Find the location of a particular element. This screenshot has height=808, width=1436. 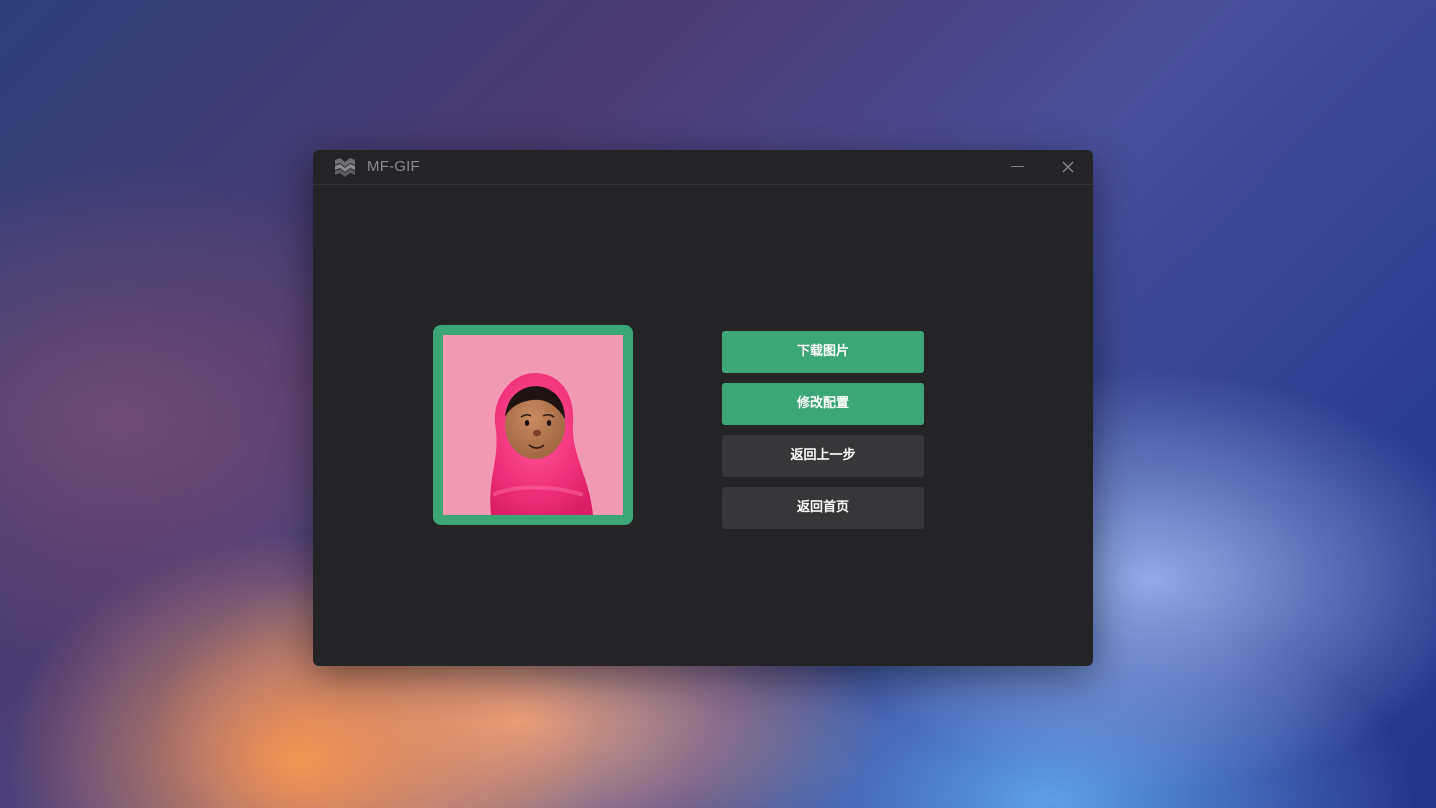

close-icon is located at coordinates (1068, 167).